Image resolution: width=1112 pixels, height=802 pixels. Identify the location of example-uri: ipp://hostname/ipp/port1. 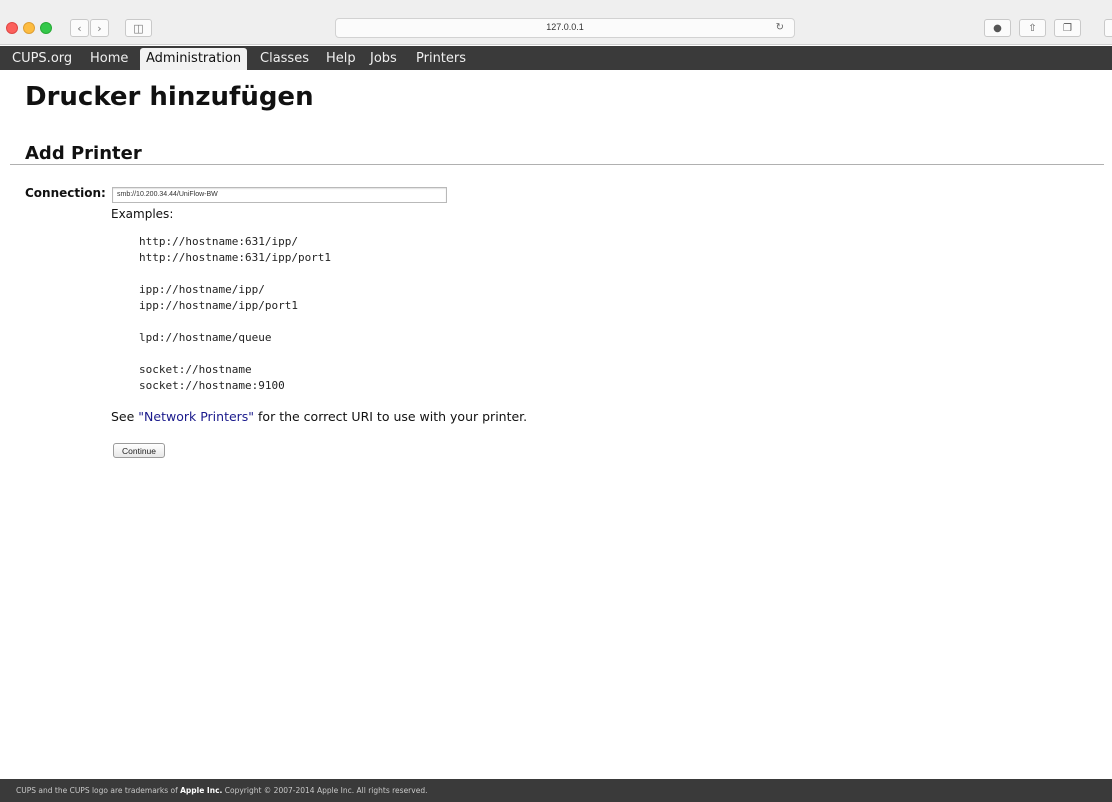
(218, 305).